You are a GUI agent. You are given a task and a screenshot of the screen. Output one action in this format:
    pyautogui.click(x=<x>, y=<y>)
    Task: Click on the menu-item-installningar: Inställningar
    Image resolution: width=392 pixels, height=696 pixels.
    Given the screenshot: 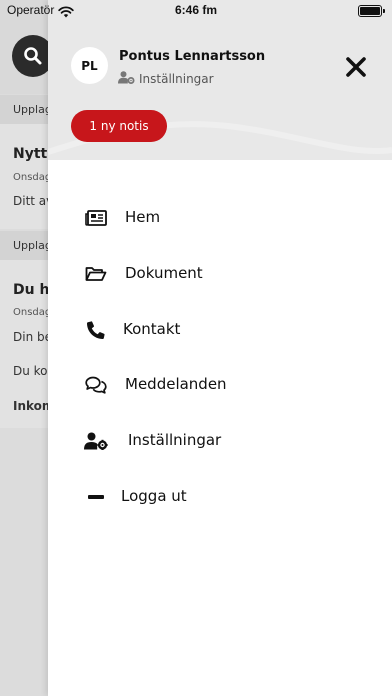 What is the action you would take?
    pyautogui.click(x=220, y=441)
    